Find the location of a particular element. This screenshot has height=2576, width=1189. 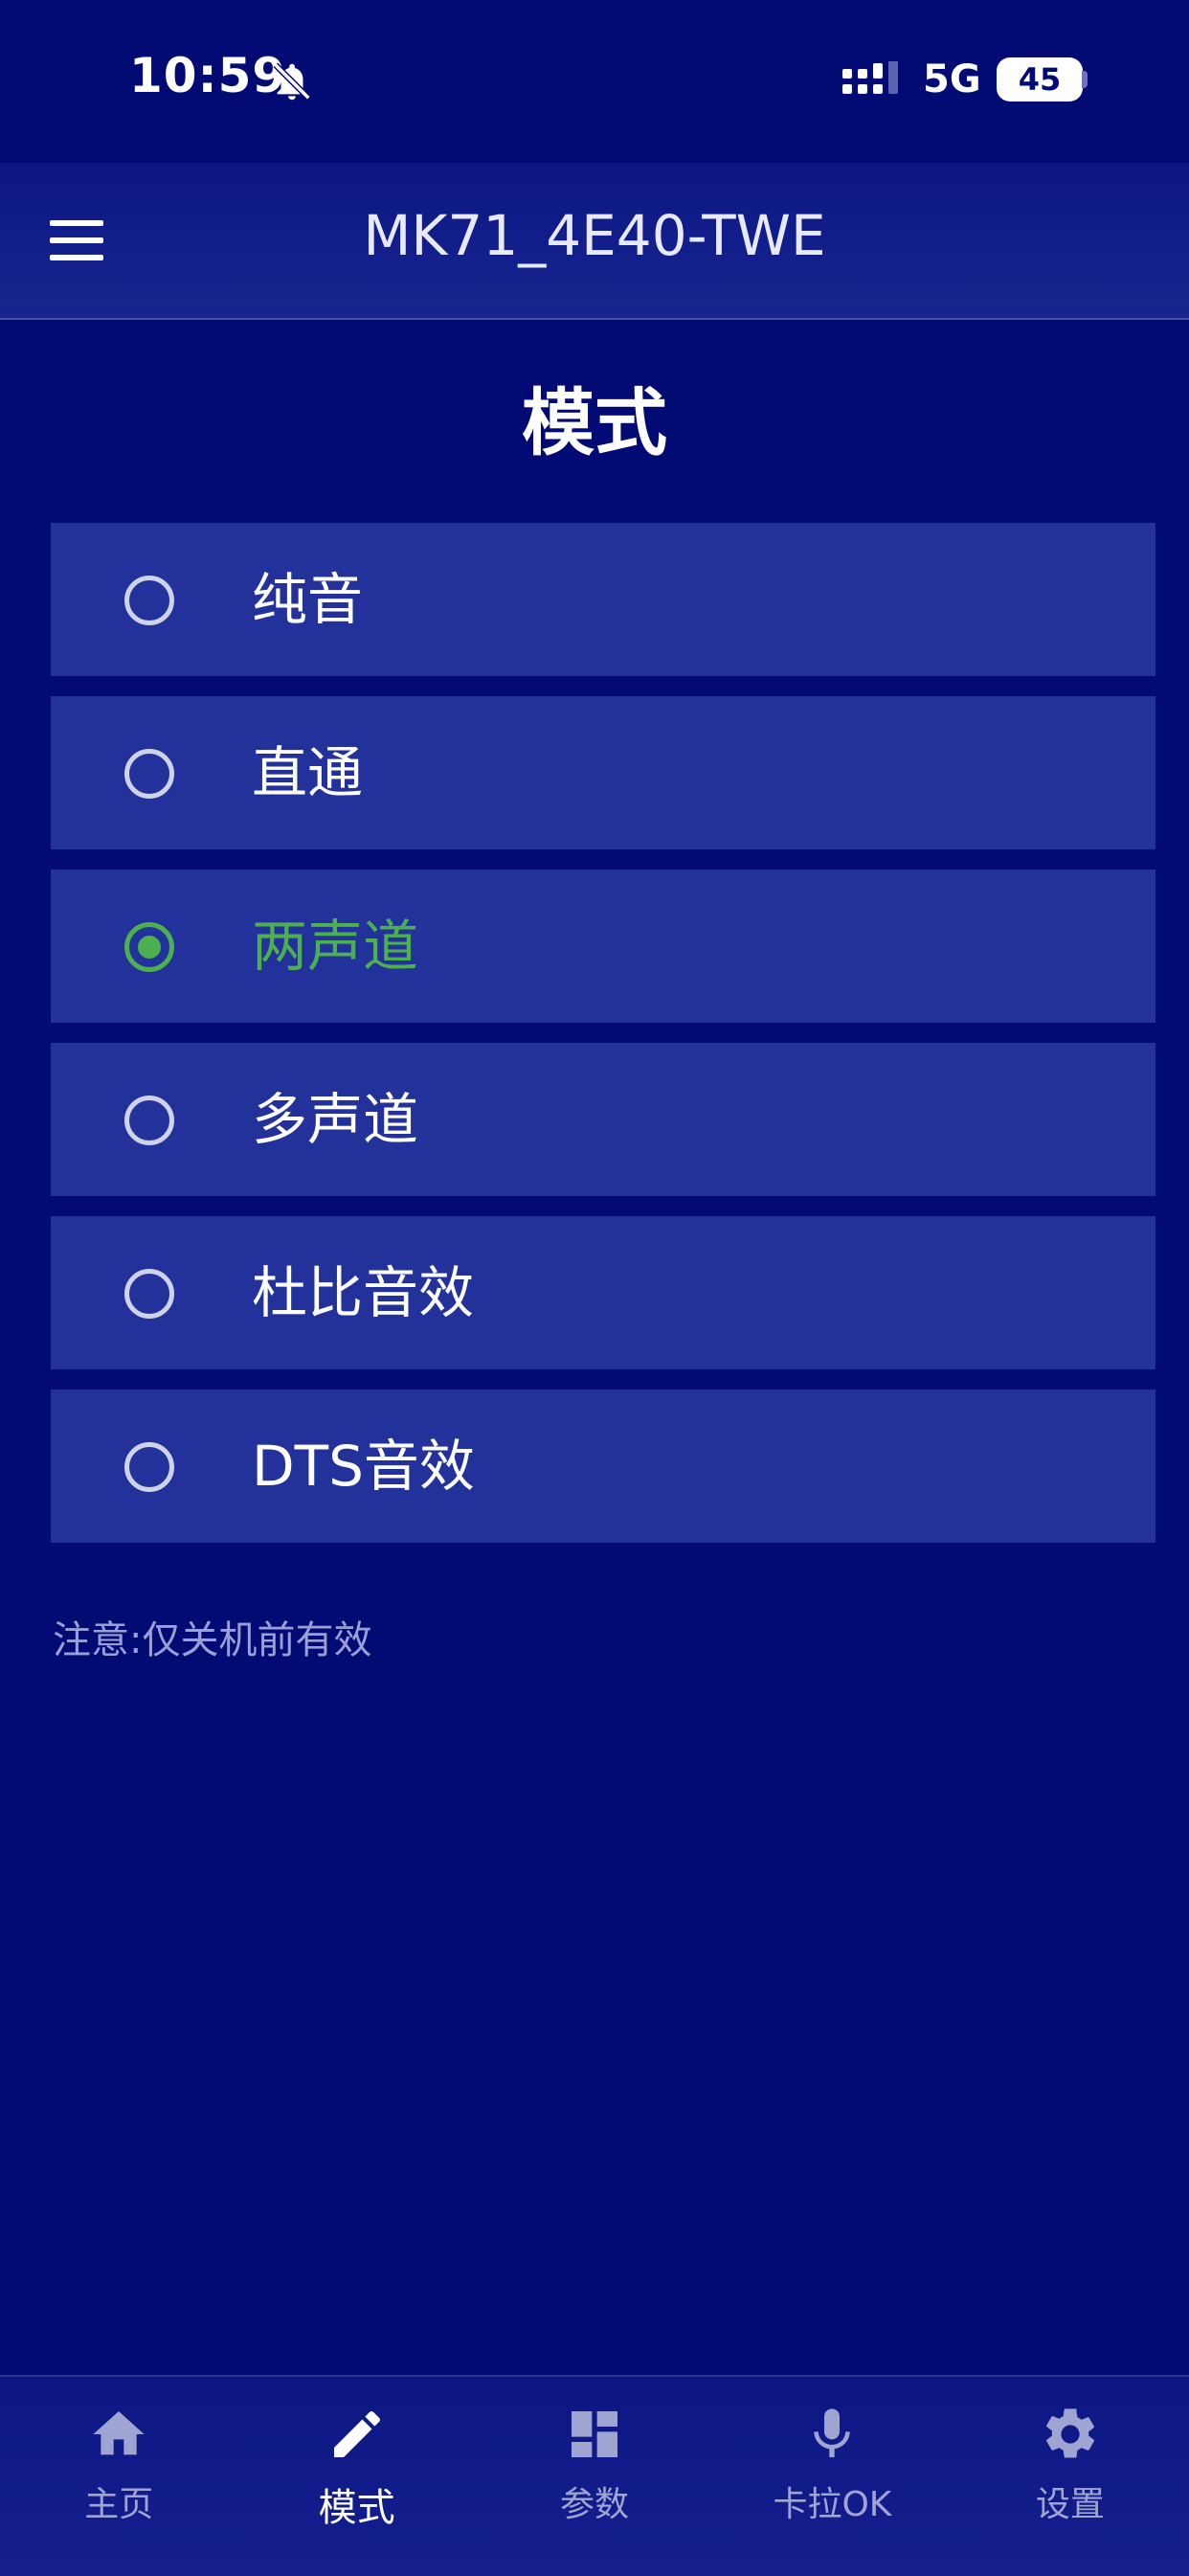

app-header: MK71_4E40-TWE is located at coordinates (594, 241).